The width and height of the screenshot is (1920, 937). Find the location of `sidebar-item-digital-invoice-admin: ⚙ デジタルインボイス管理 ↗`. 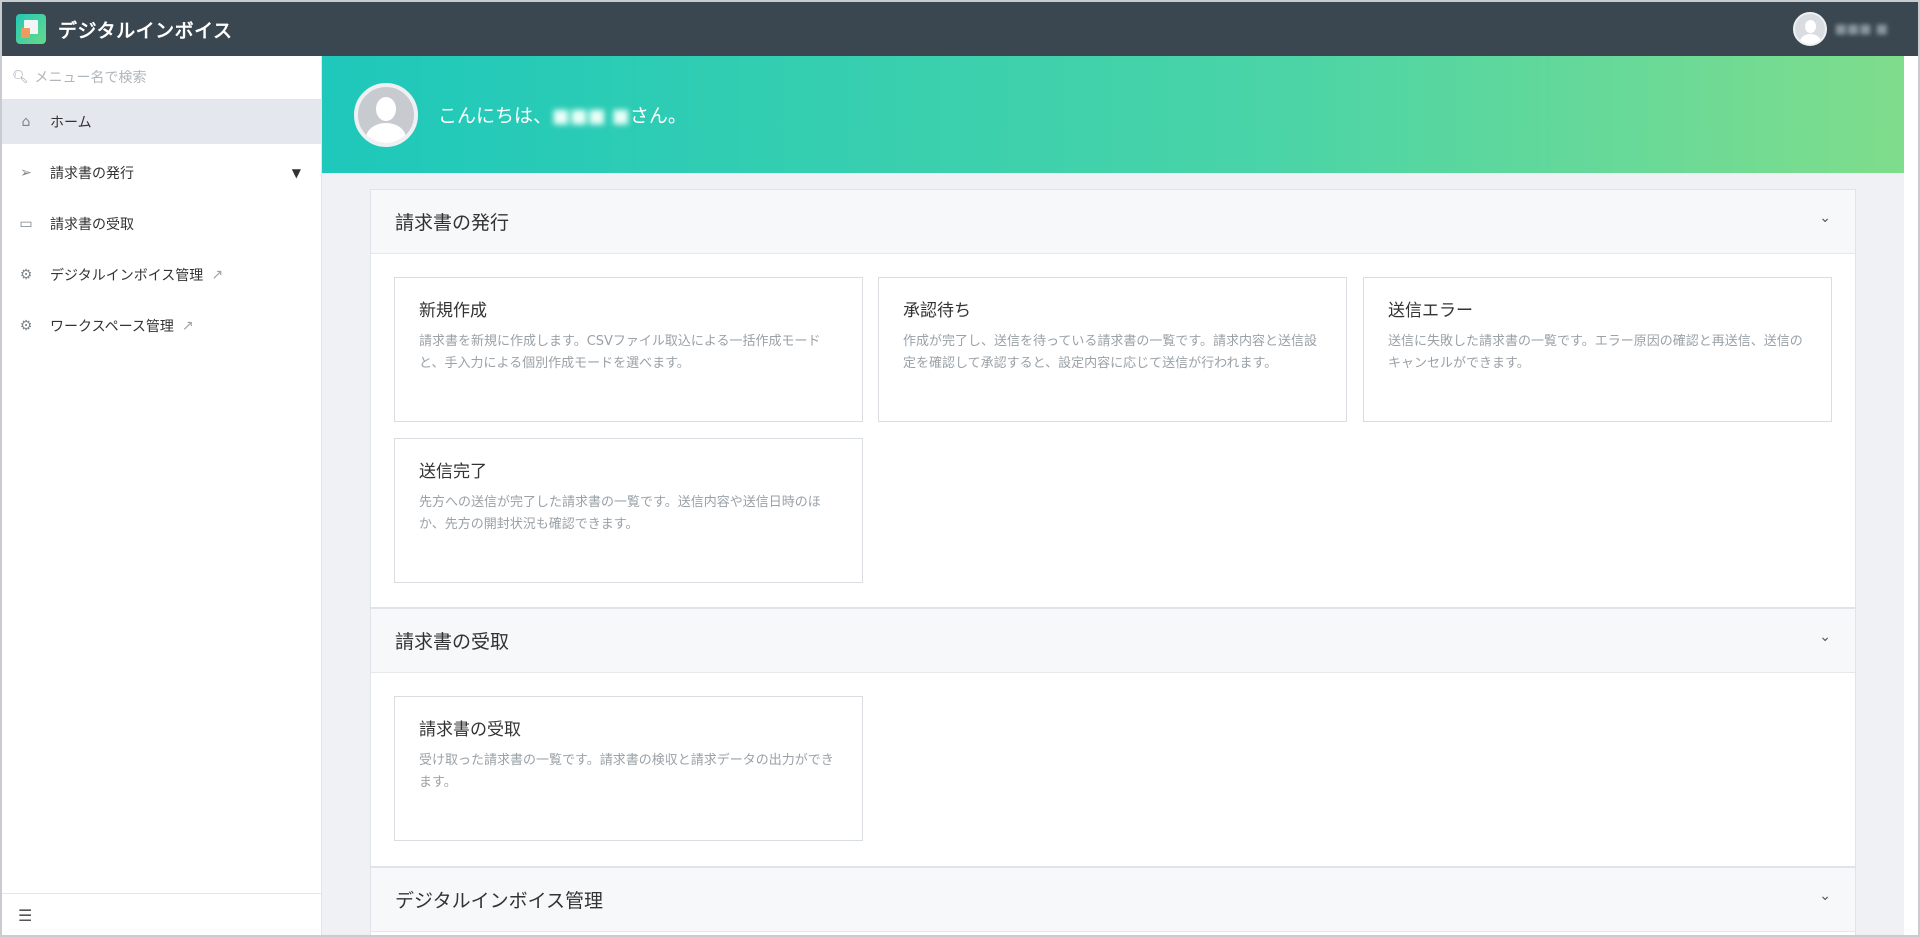

sidebar-item-digital-invoice-admin: ⚙ デジタルインボイス管理 ↗ is located at coordinates (161, 275).